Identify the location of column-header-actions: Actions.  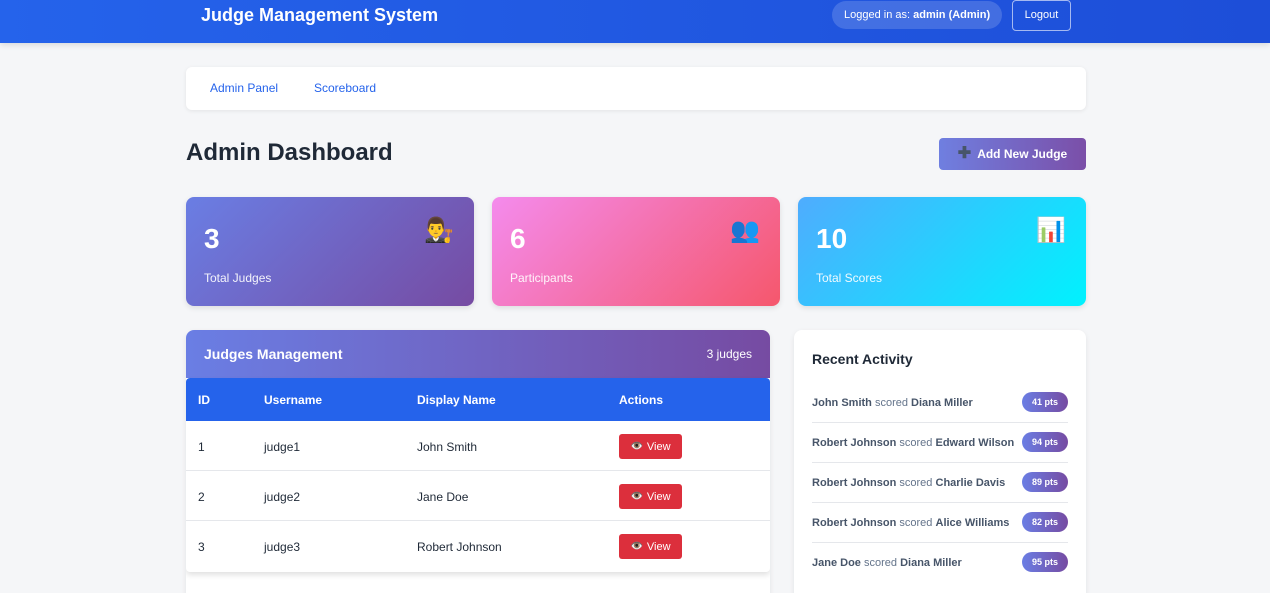
(641, 400).